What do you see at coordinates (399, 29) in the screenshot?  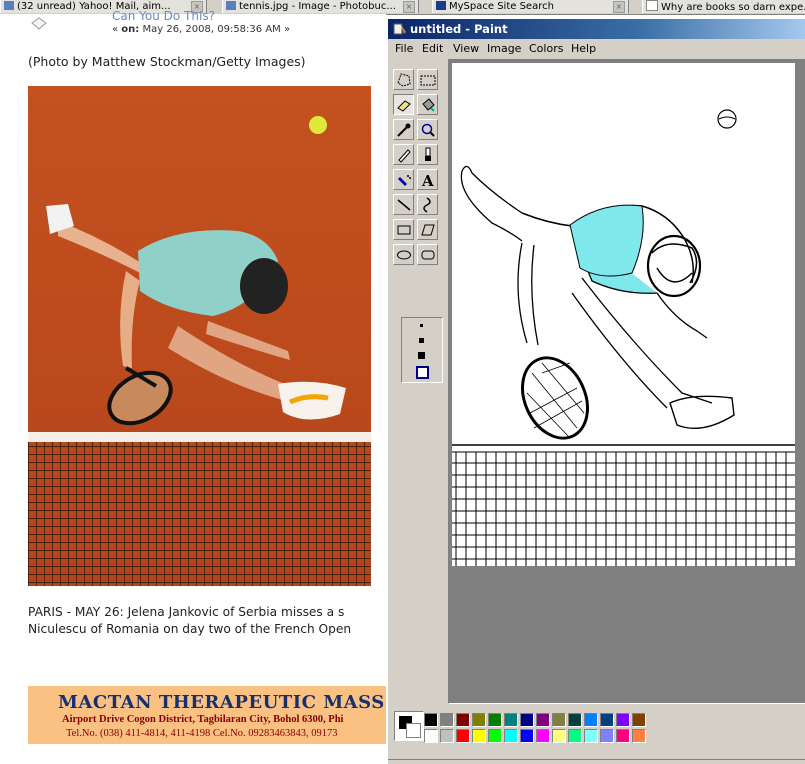 I see `paint-app-icon` at bounding box center [399, 29].